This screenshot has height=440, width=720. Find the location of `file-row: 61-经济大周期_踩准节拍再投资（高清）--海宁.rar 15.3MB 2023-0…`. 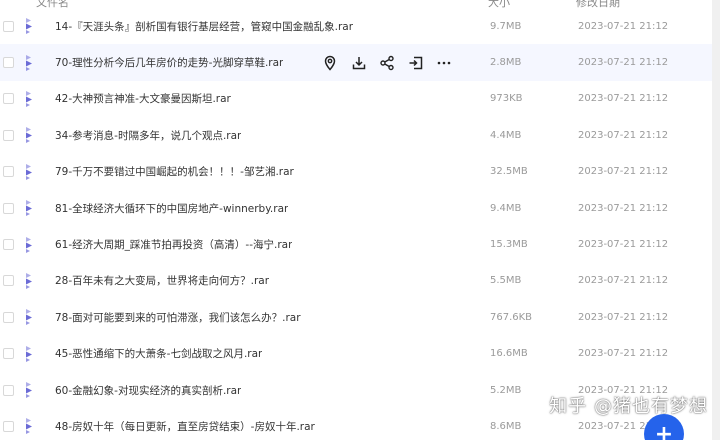

file-row: 61-经济大周期_踩准节拍再投资（高清）--海宁.rar 15.3MB 2023-0… is located at coordinates (356, 244).